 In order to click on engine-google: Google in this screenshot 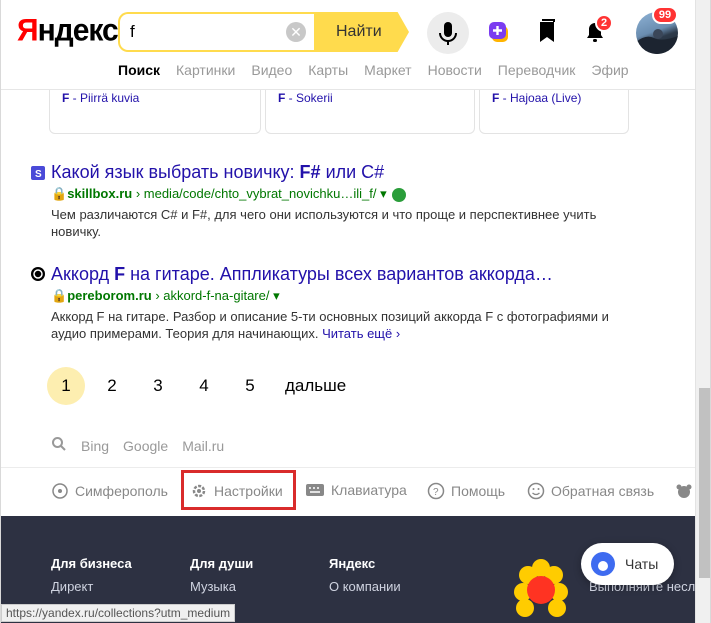, I will do `click(145, 446)`.